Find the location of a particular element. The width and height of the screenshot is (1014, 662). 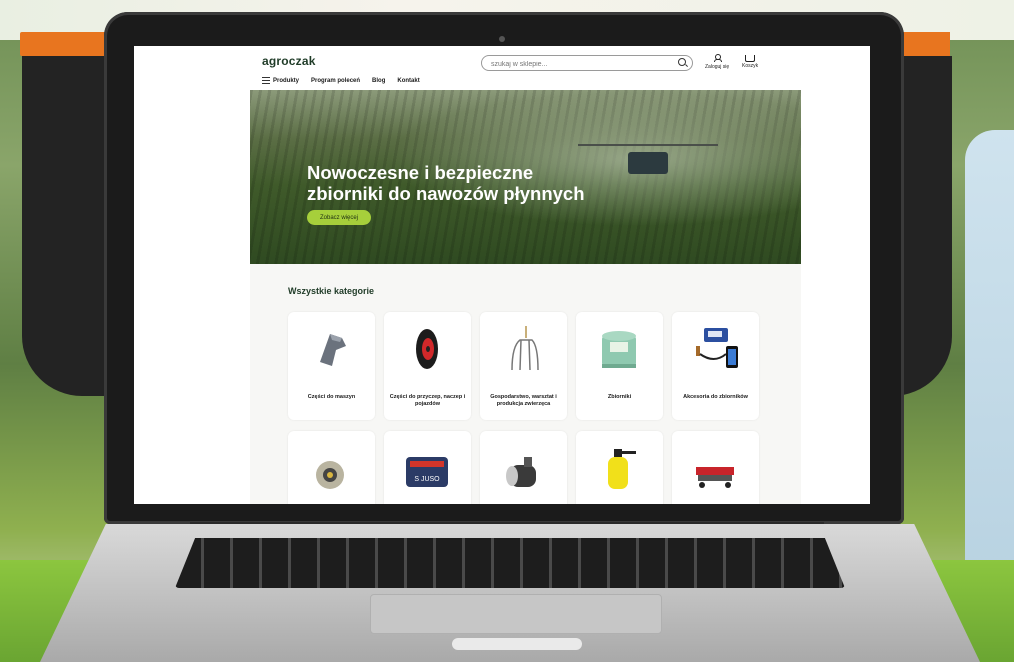

cart-label: Koszyk is located at coordinates (750, 66).